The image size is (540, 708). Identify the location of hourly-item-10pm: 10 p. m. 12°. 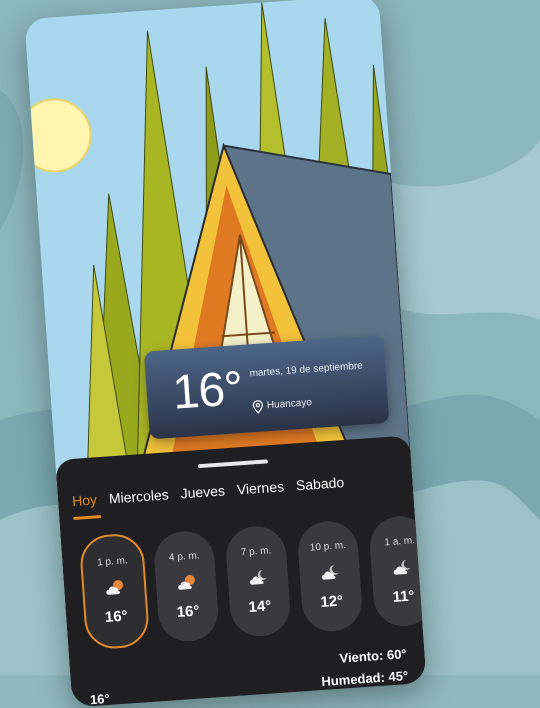
(330, 576).